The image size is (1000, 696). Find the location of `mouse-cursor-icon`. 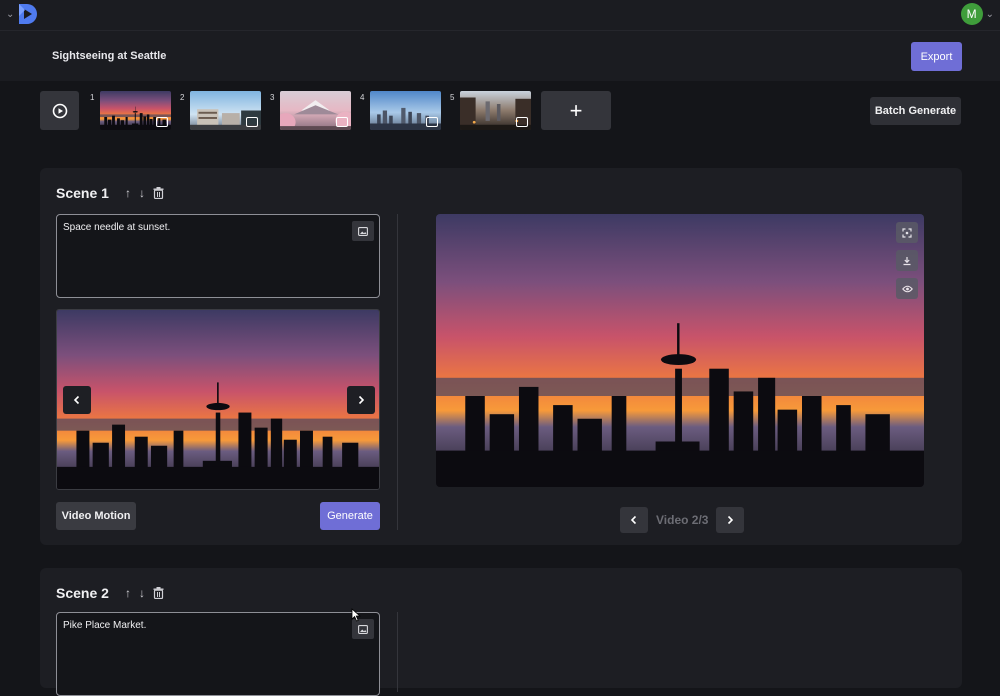

mouse-cursor-icon is located at coordinates (356, 615).